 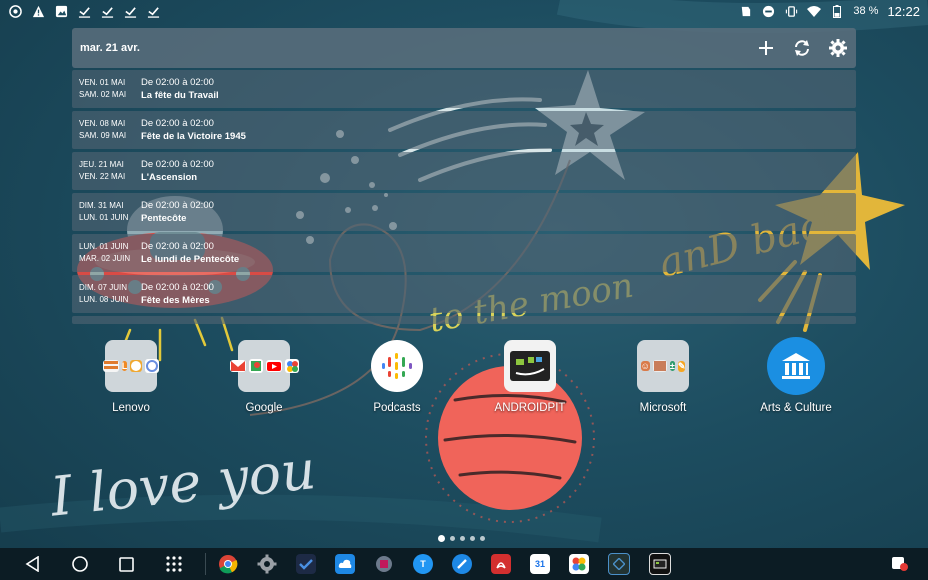 I want to click on recents-button, so click(x=126, y=564).